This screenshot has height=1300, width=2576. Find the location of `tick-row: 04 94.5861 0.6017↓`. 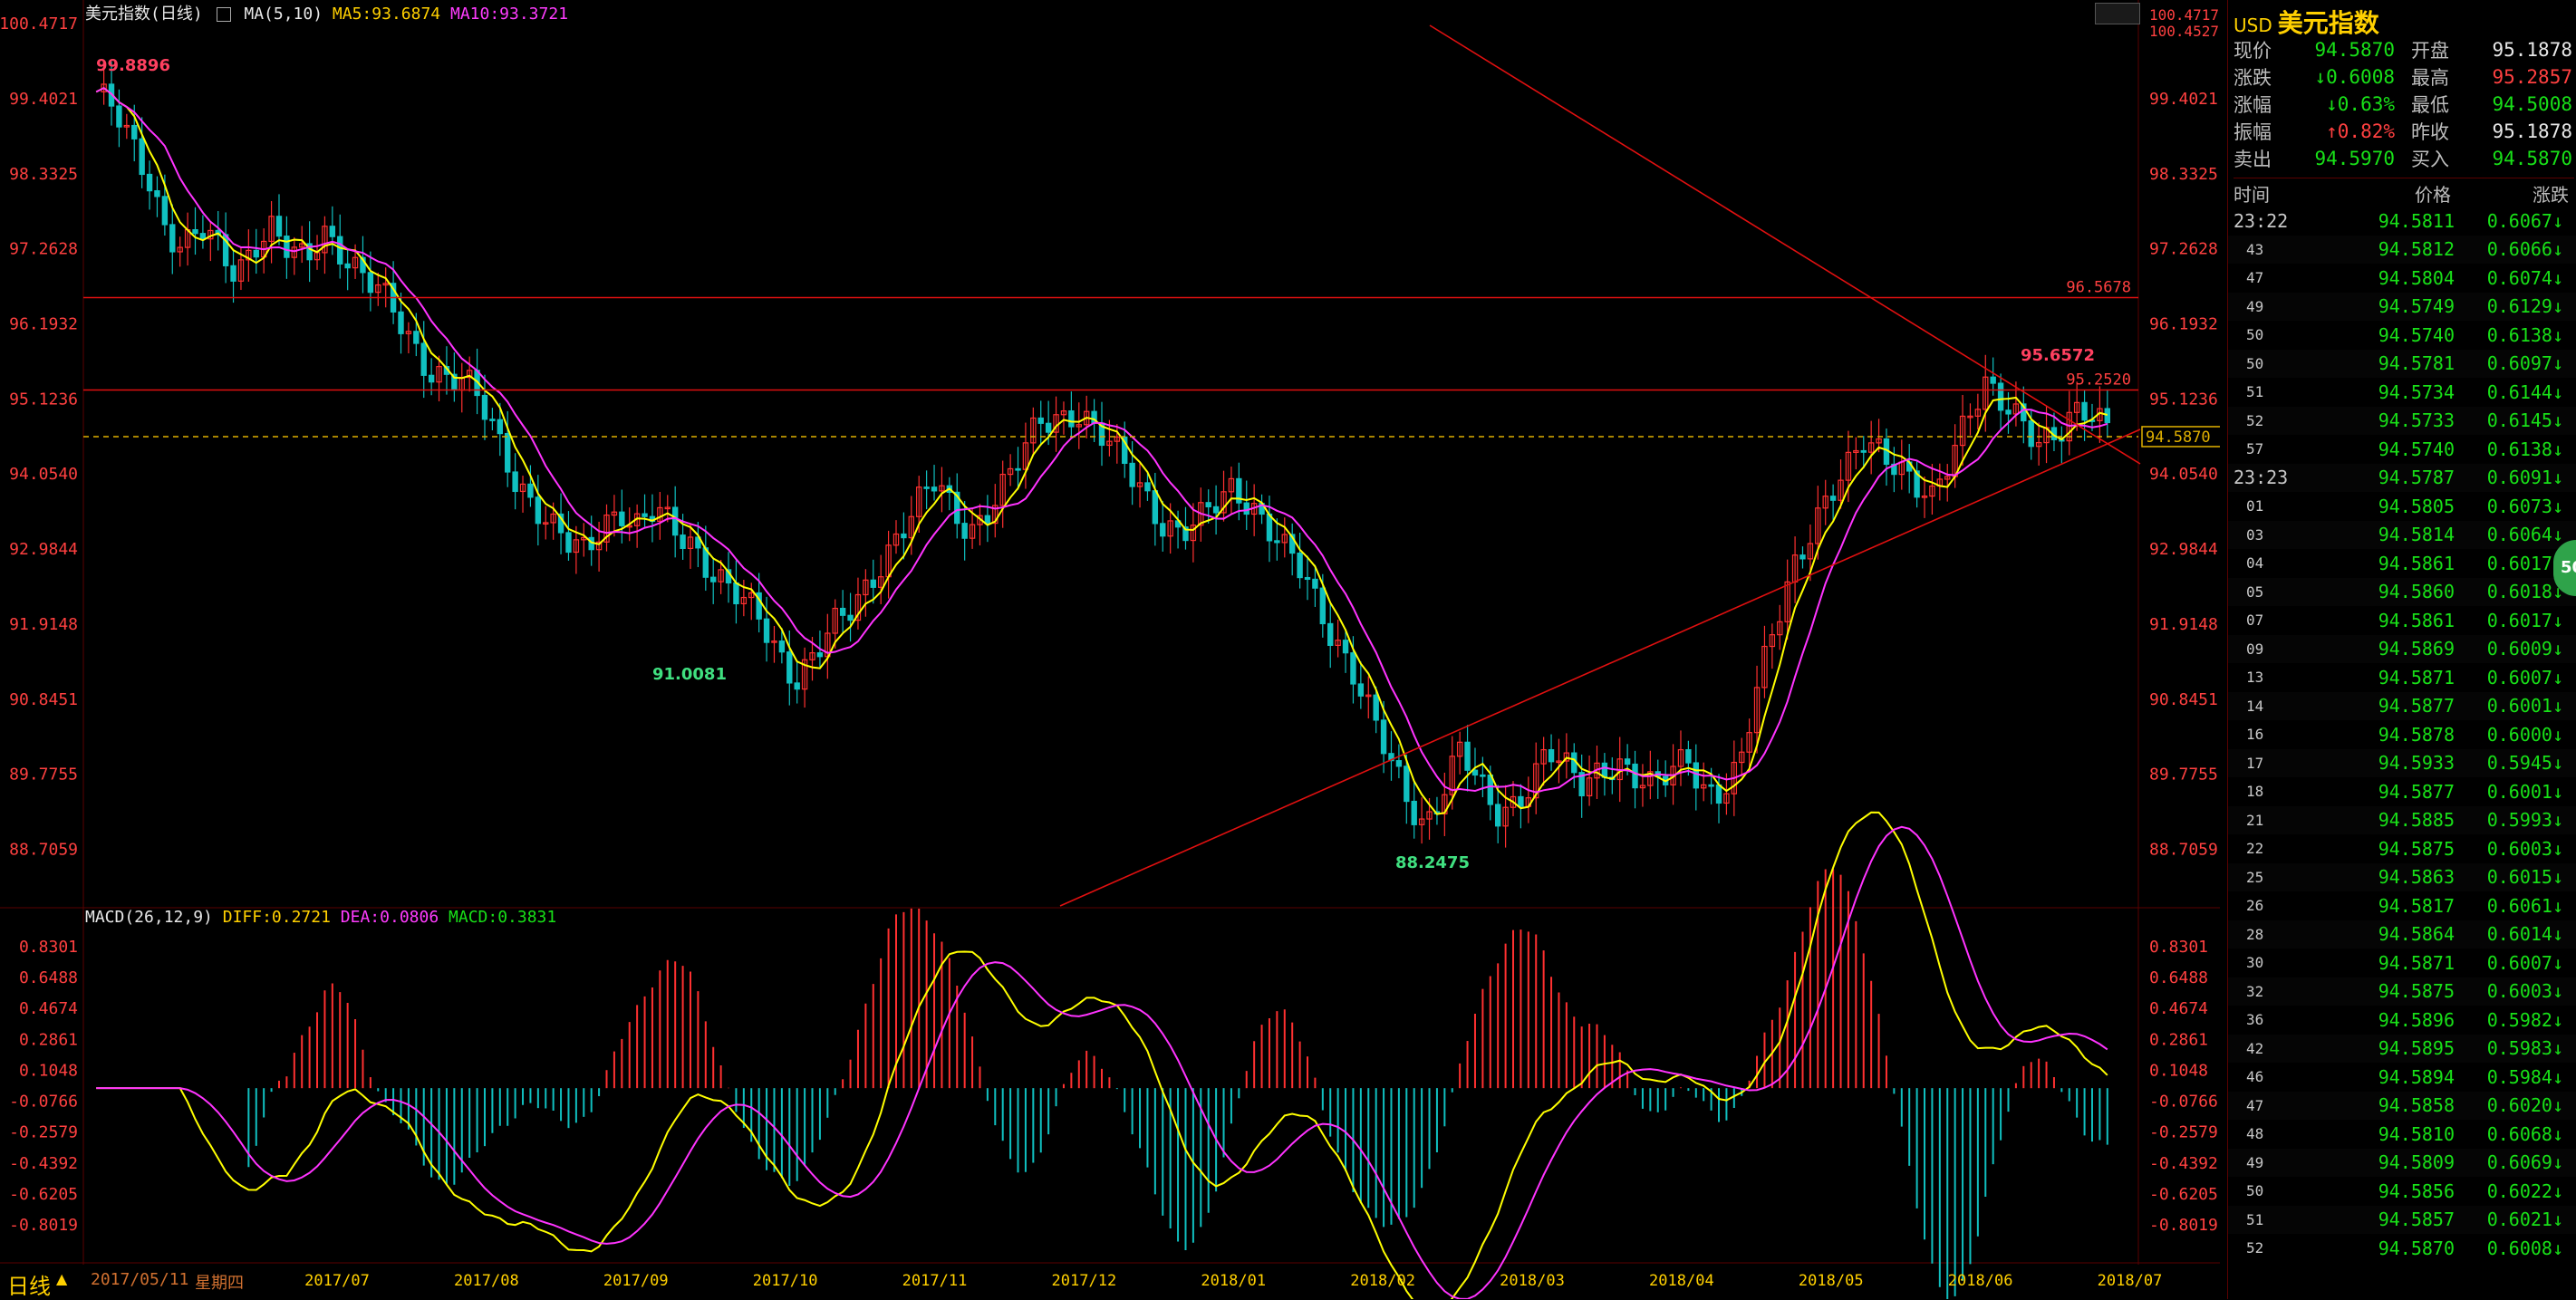

tick-row: 04 94.5861 0.6017↓ is located at coordinates (2402, 564).